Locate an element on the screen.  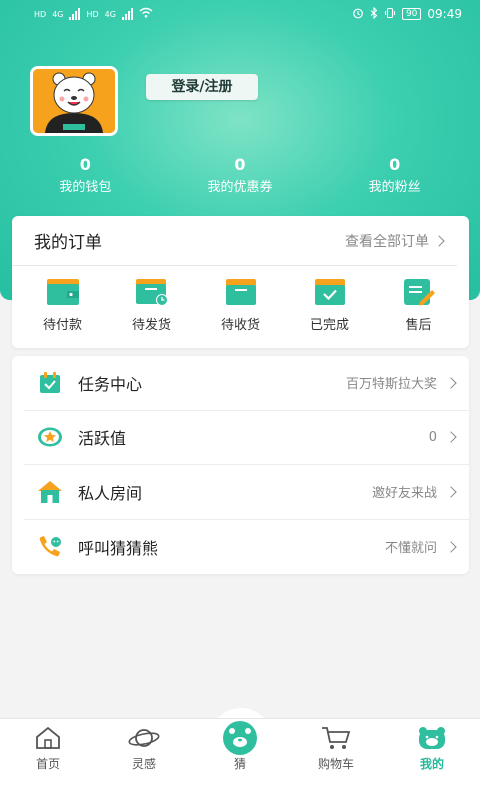
order-item-label: 已完成 is located at coordinates (329, 325).